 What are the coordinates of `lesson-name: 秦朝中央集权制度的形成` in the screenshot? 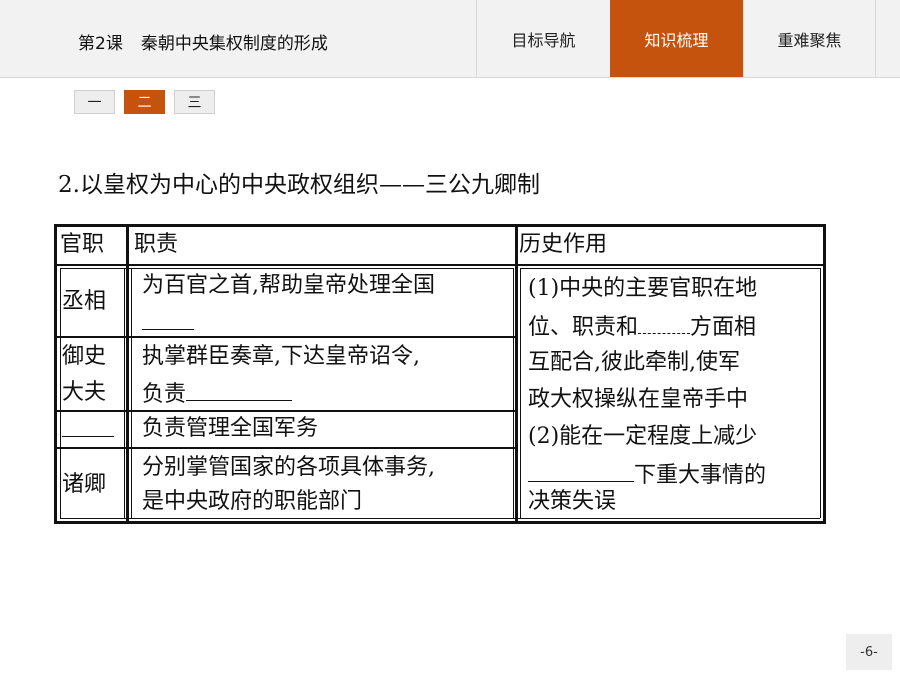 It's located at (234, 44).